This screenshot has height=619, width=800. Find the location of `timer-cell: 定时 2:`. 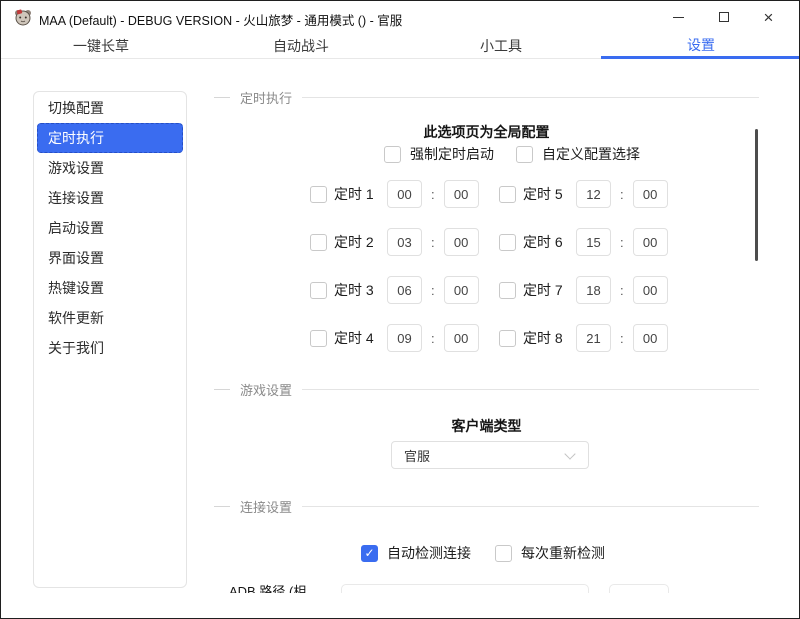

timer-cell: 定时 2: is located at coordinates (394, 242).